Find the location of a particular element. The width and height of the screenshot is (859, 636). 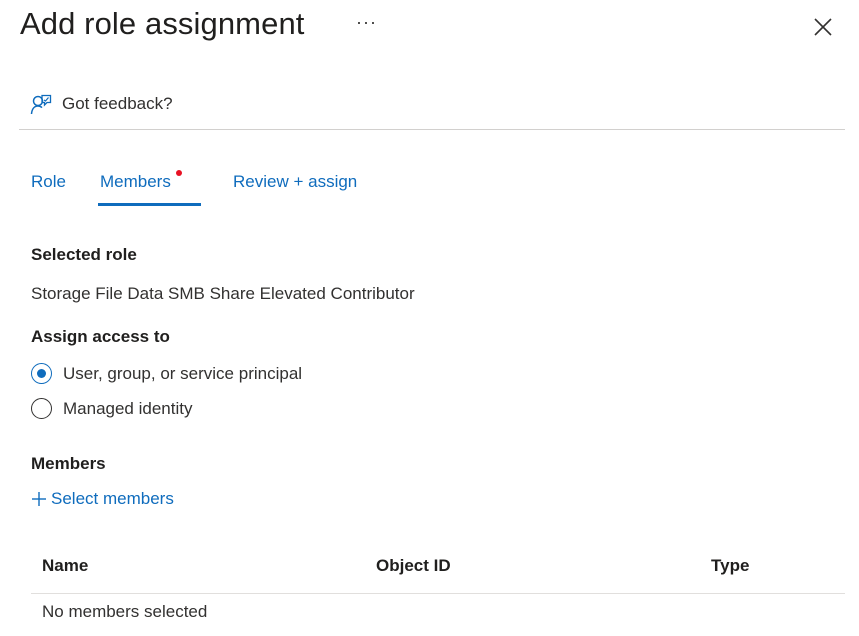

plus-icon is located at coordinates (39, 499).